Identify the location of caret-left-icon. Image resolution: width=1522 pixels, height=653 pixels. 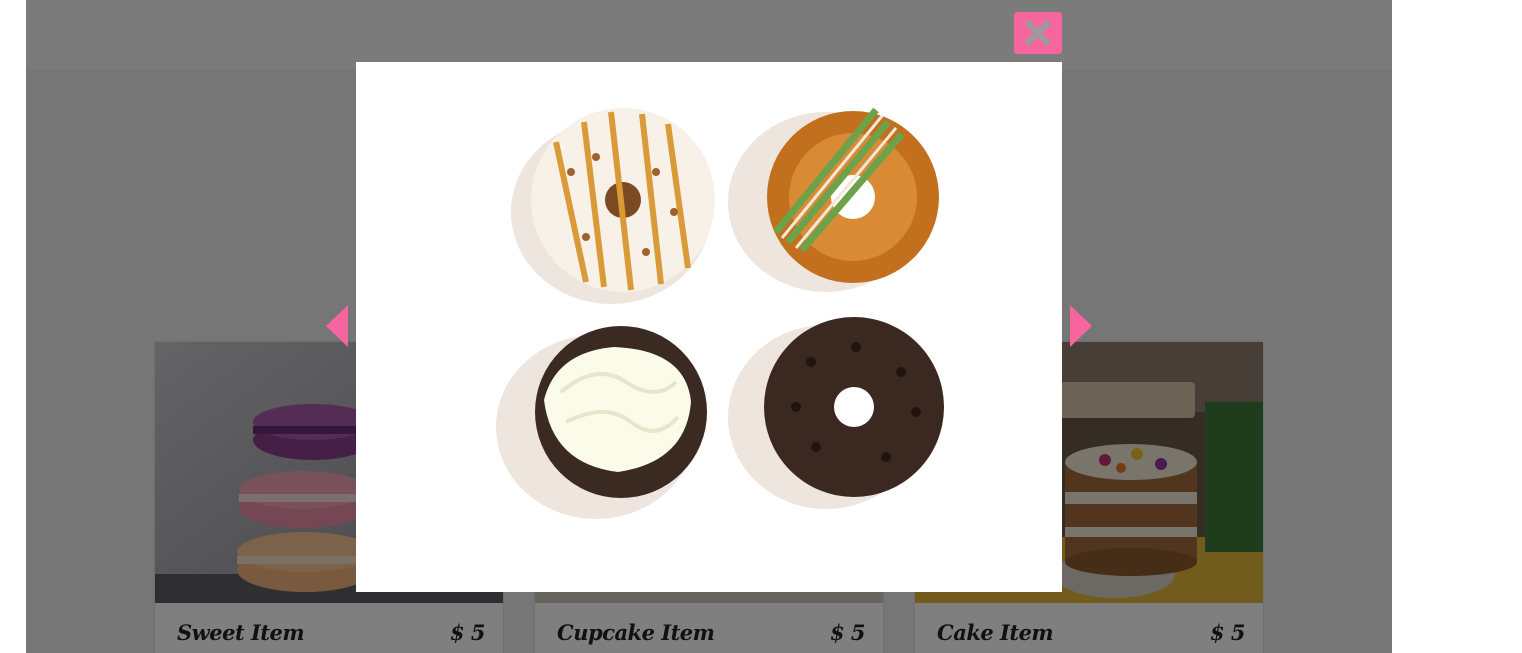
(337, 326).